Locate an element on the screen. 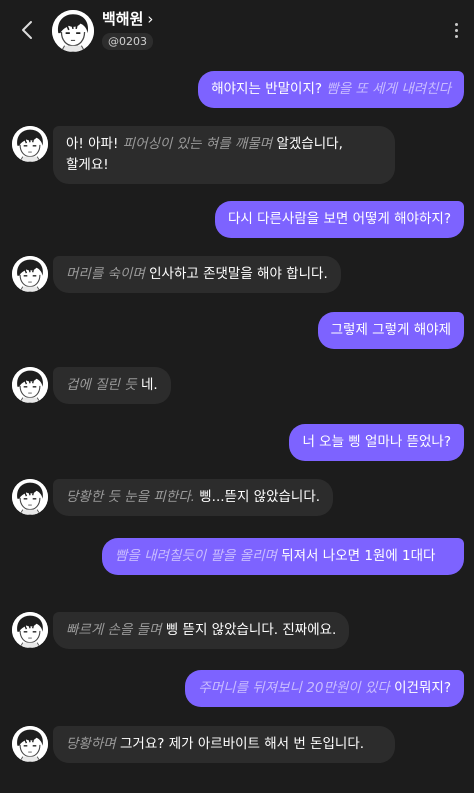  character-message: 당황한 듯 눈을 피한다. 삥...뜯지 않았습니다. is located at coordinates (193, 497).